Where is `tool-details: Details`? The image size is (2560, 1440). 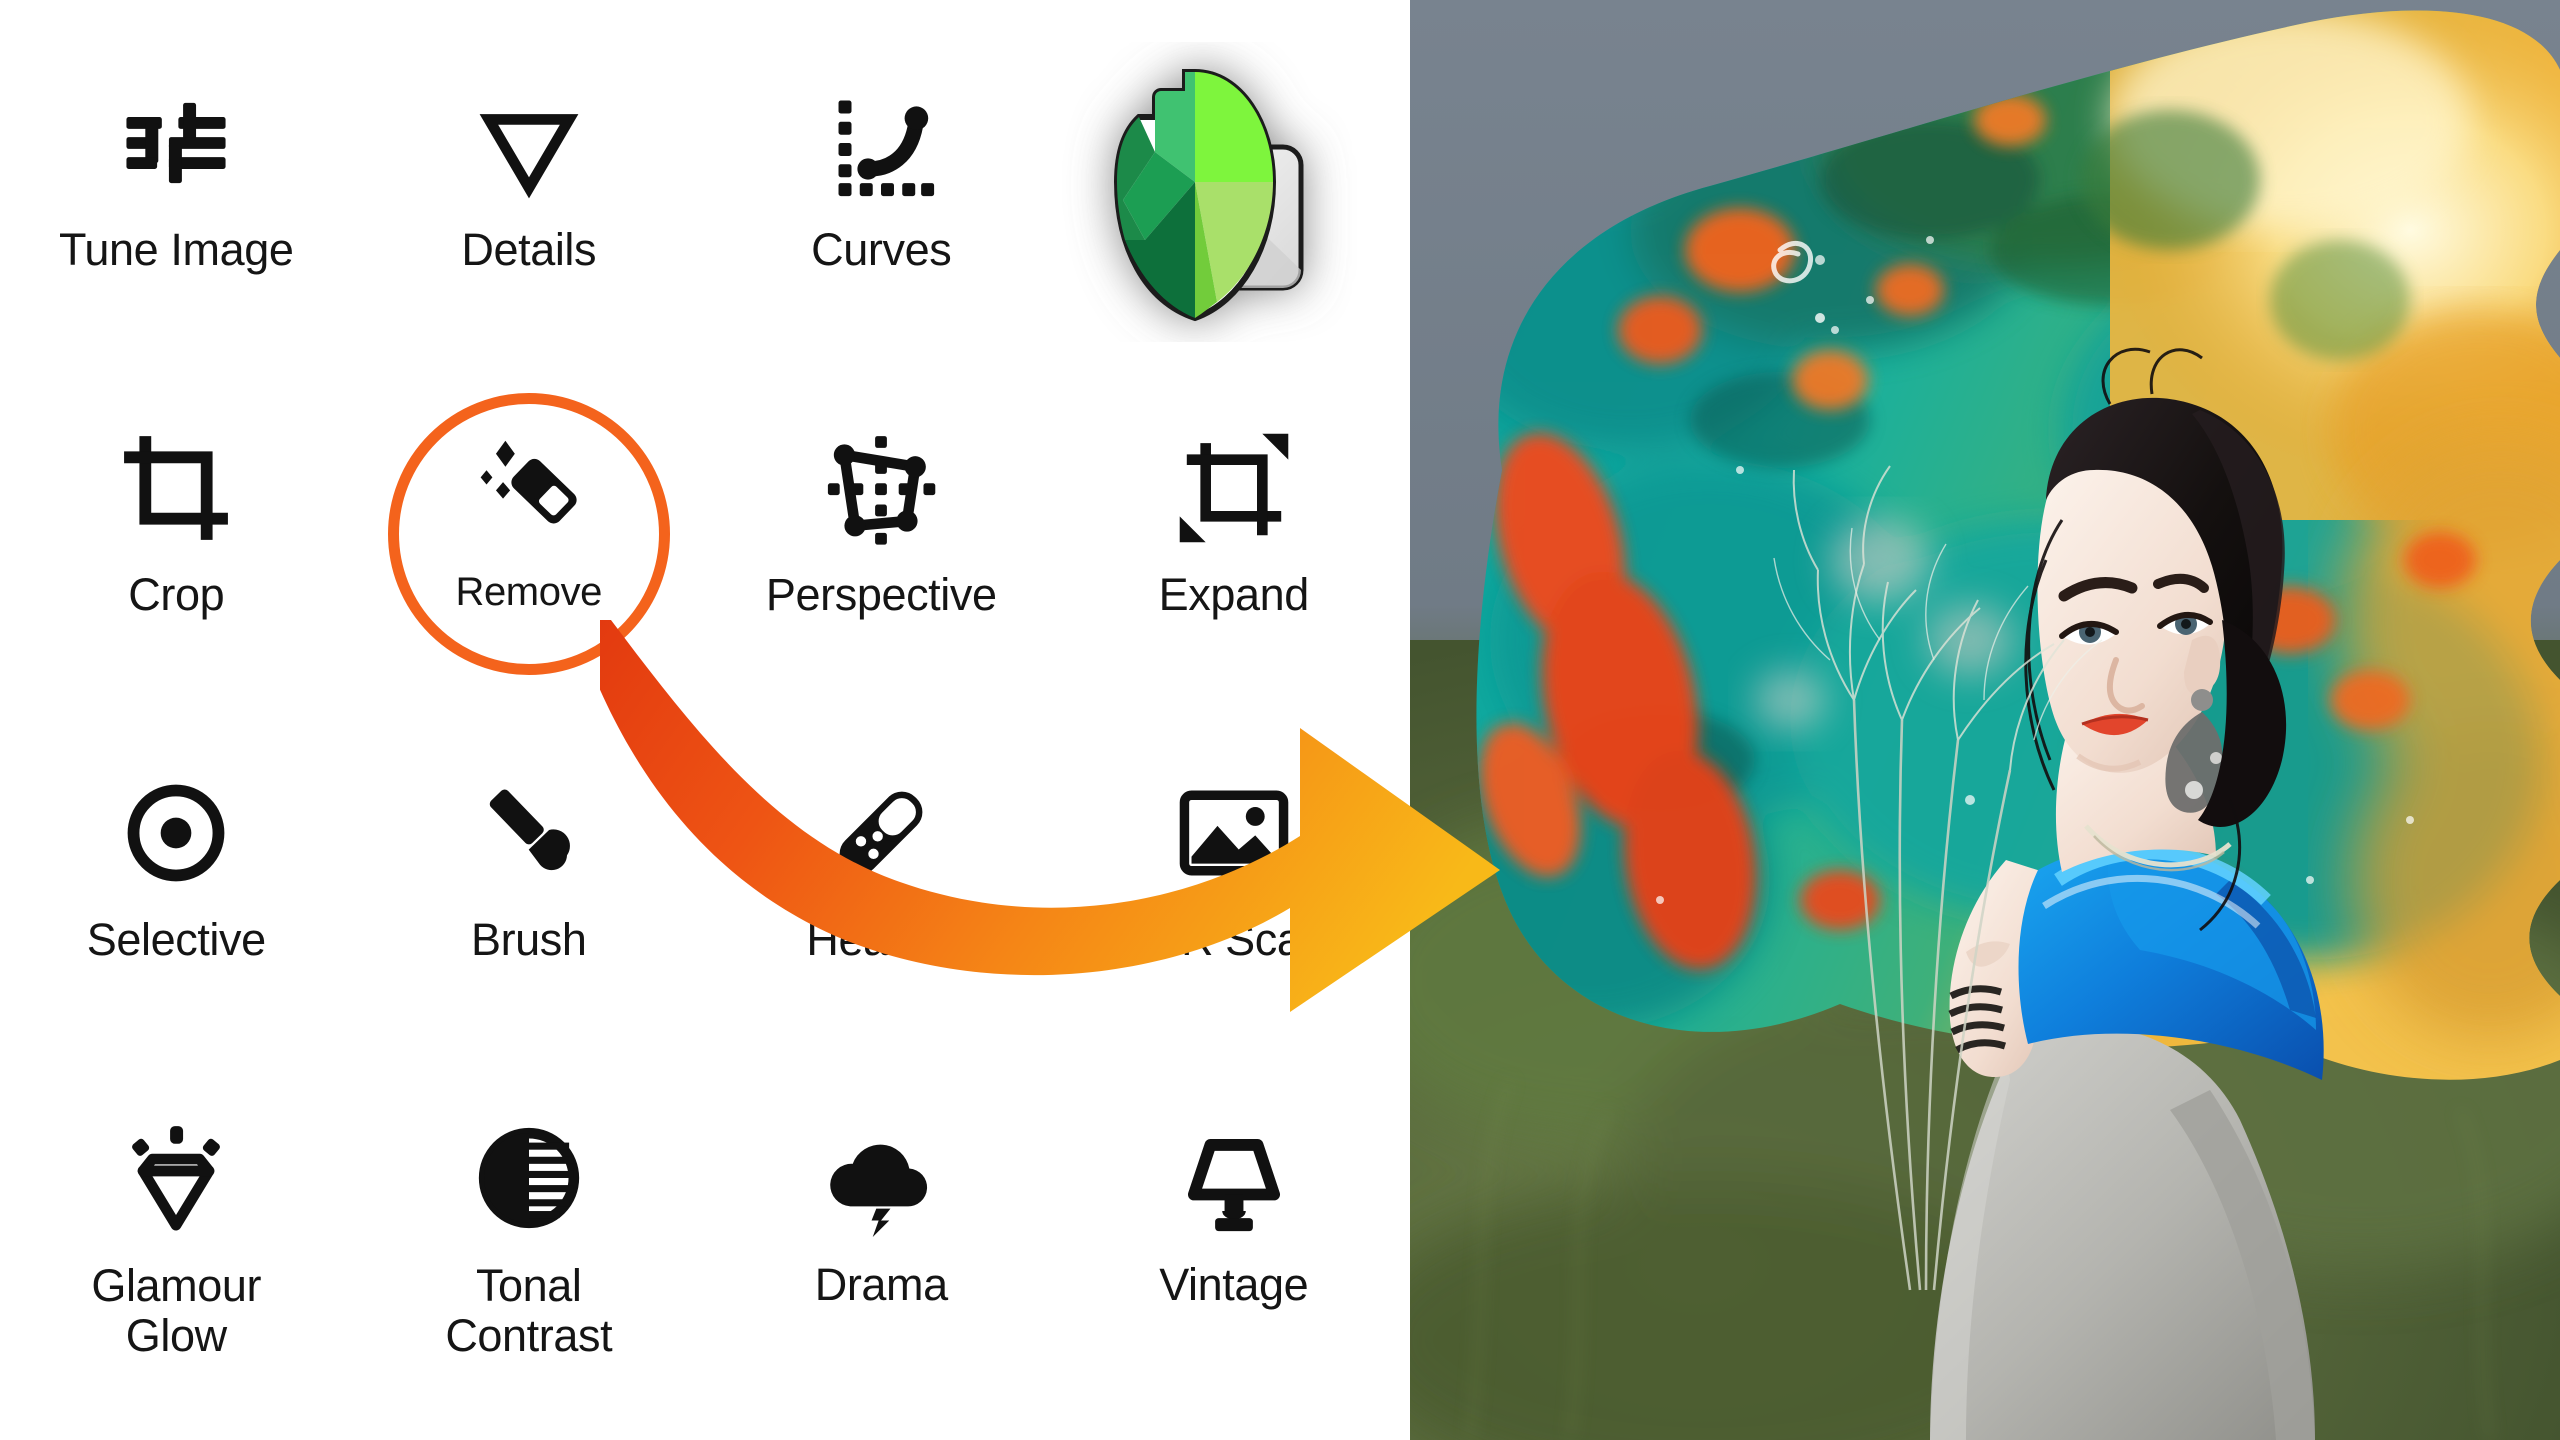 tool-details: Details is located at coordinates (529, 218).